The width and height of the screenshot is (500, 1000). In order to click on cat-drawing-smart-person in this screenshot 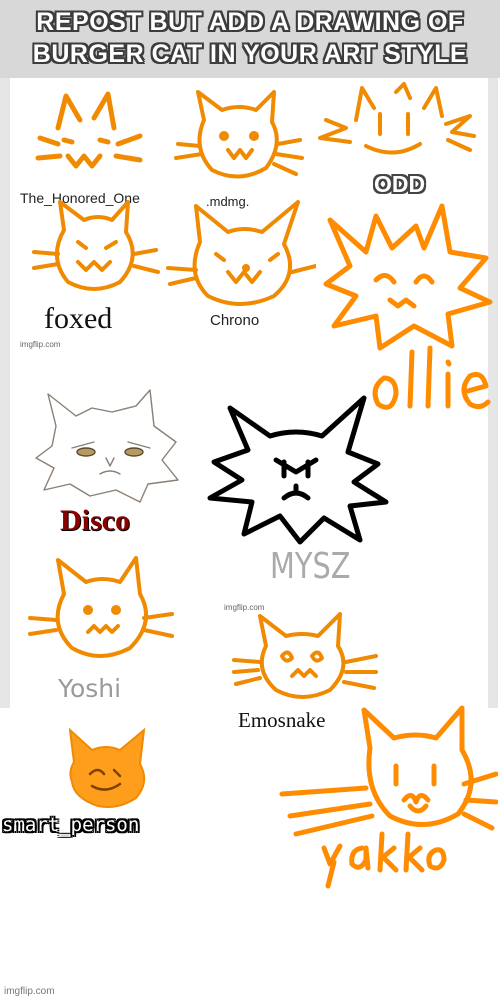, I will do `click(107, 767)`.